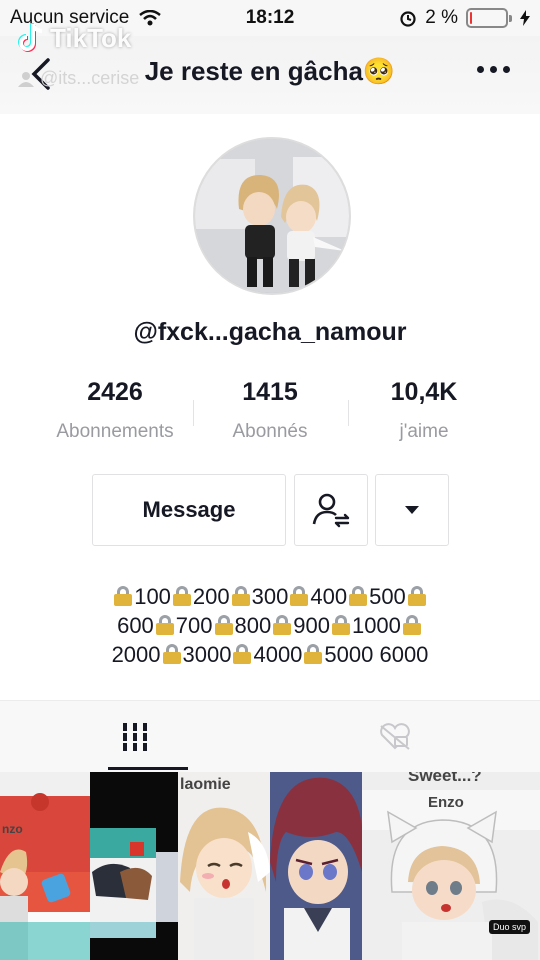  I want to click on tiktok-watermark: TikTok, so click(73, 38).